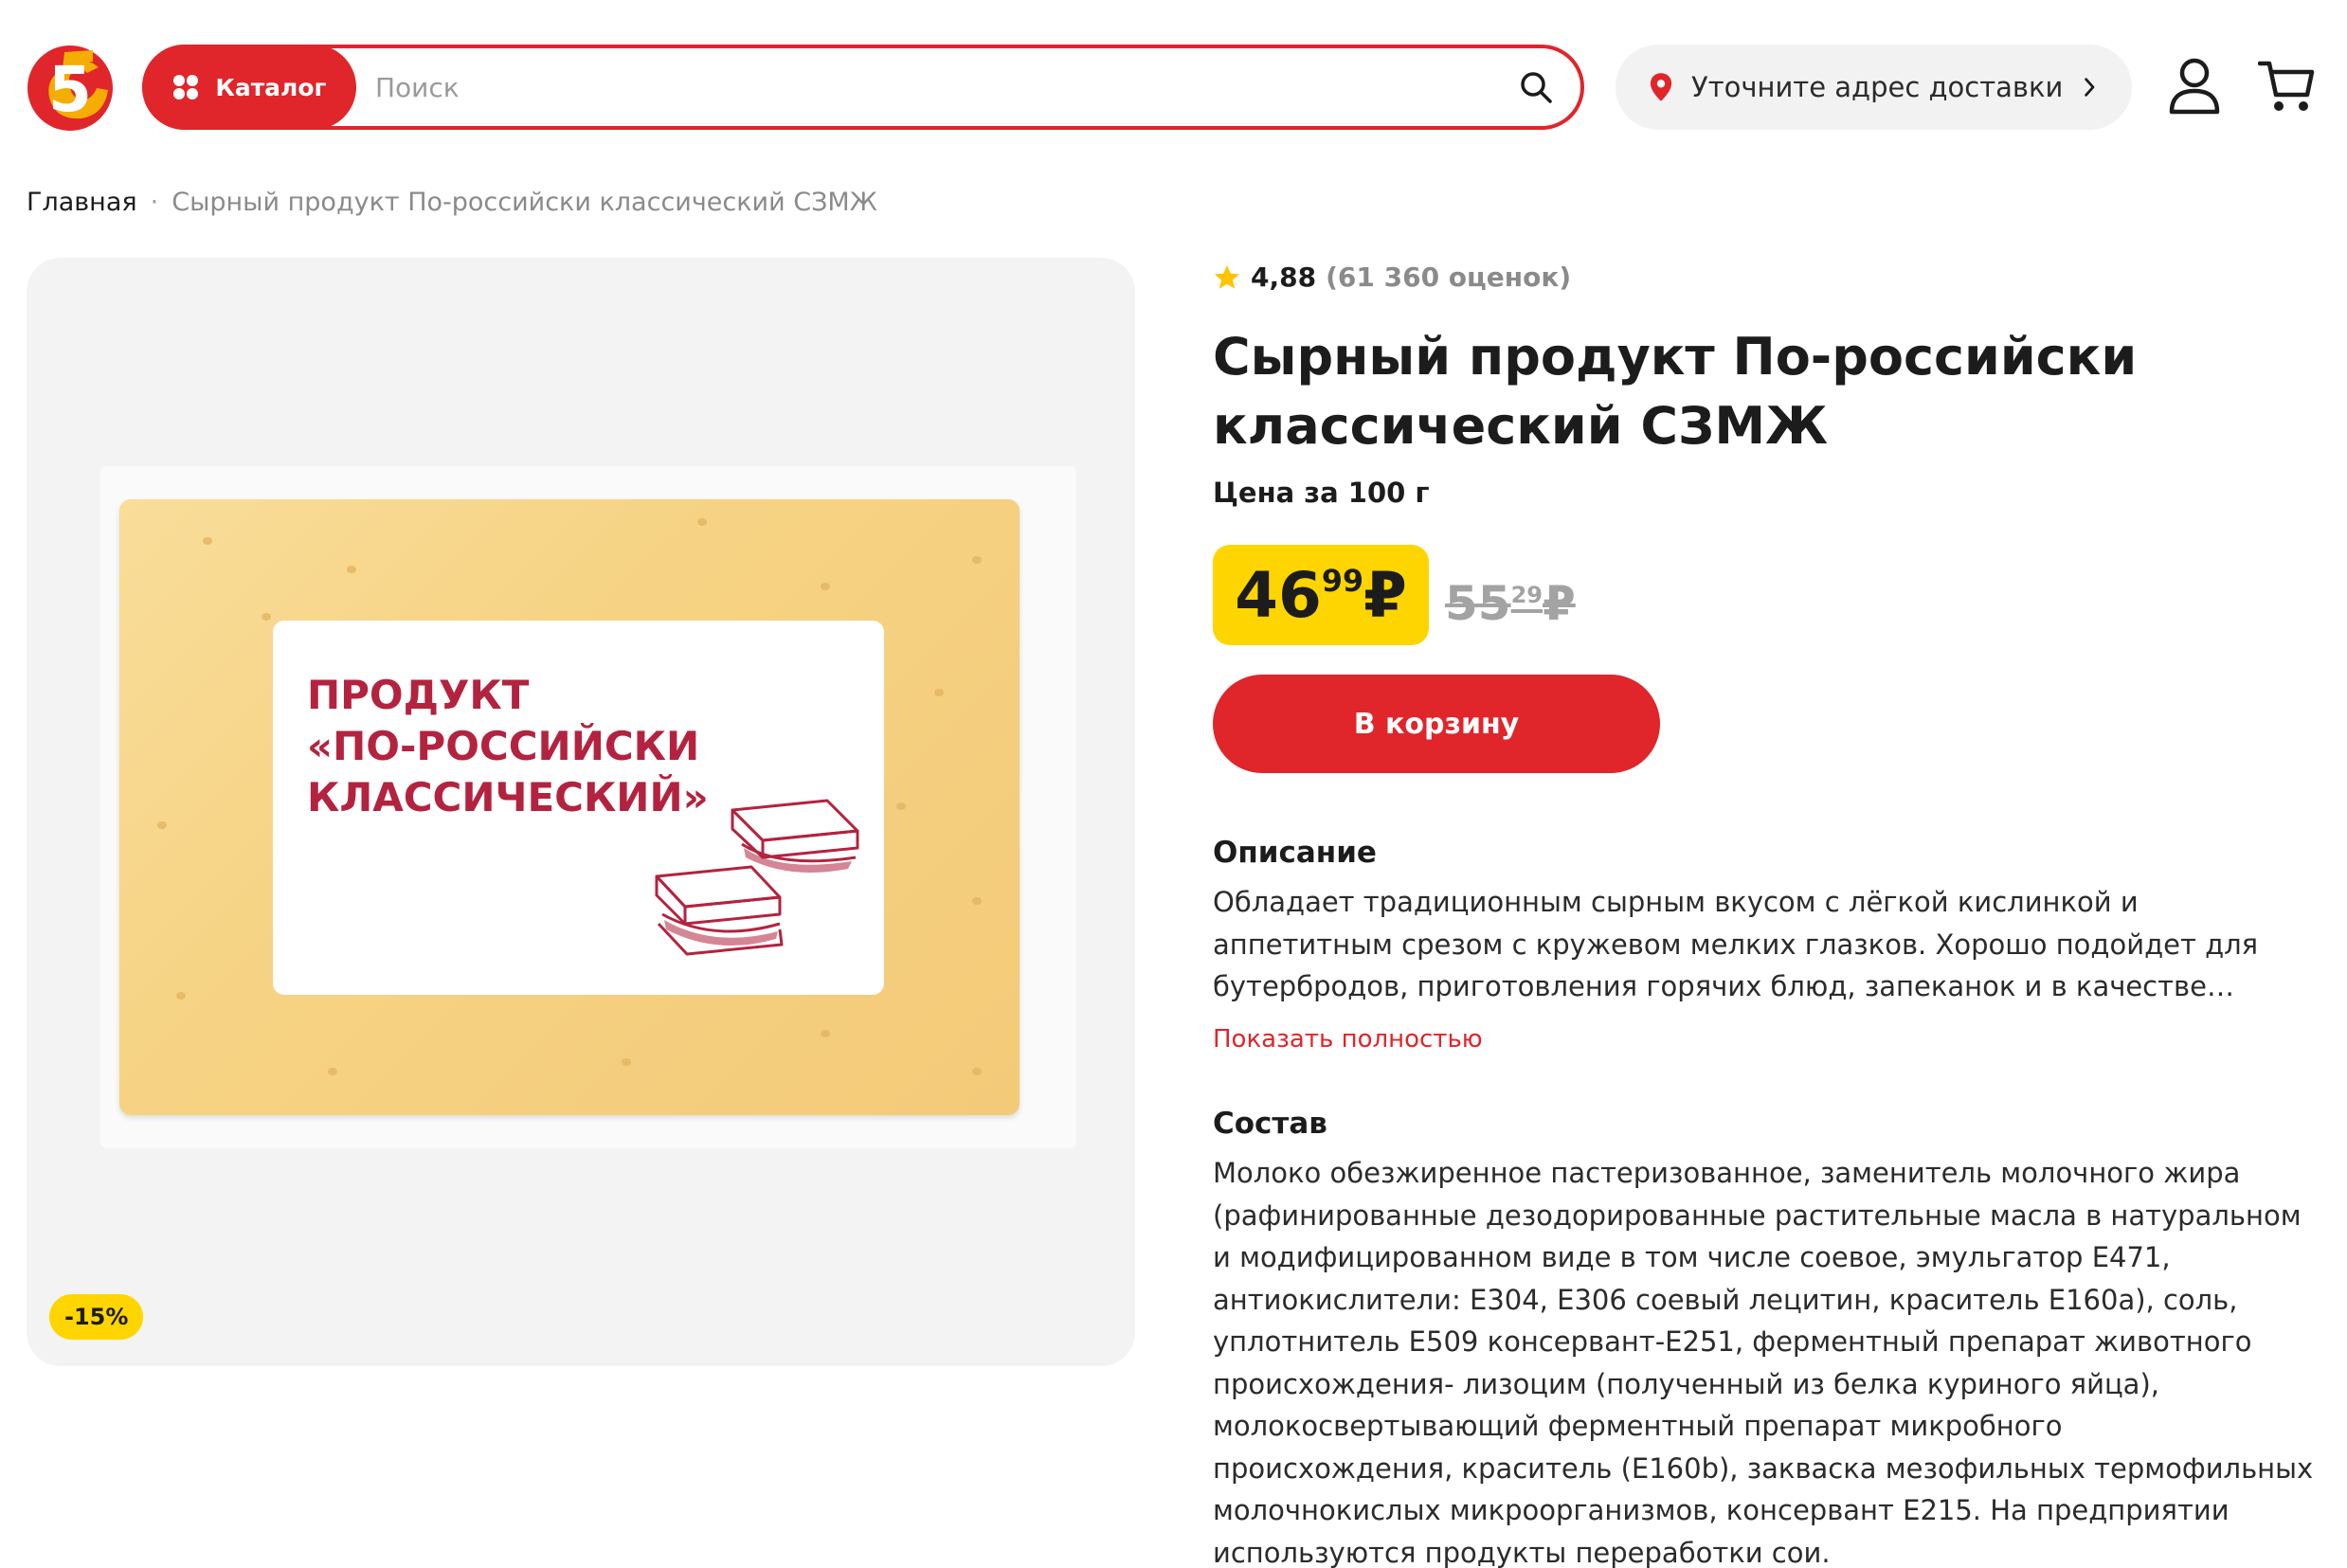 Image resolution: width=2347 pixels, height=1568 pixels. I want to click on address-label: Уточните адрес доставки, so click(1877, 87).